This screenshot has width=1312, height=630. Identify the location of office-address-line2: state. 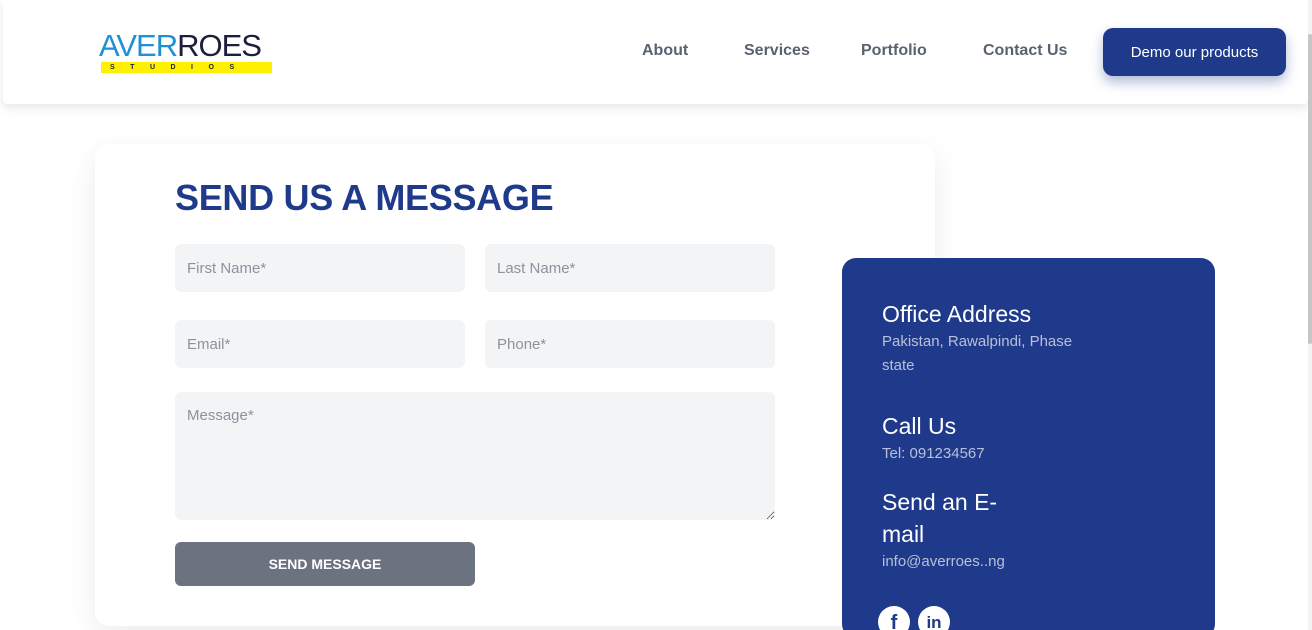
(898, 365).